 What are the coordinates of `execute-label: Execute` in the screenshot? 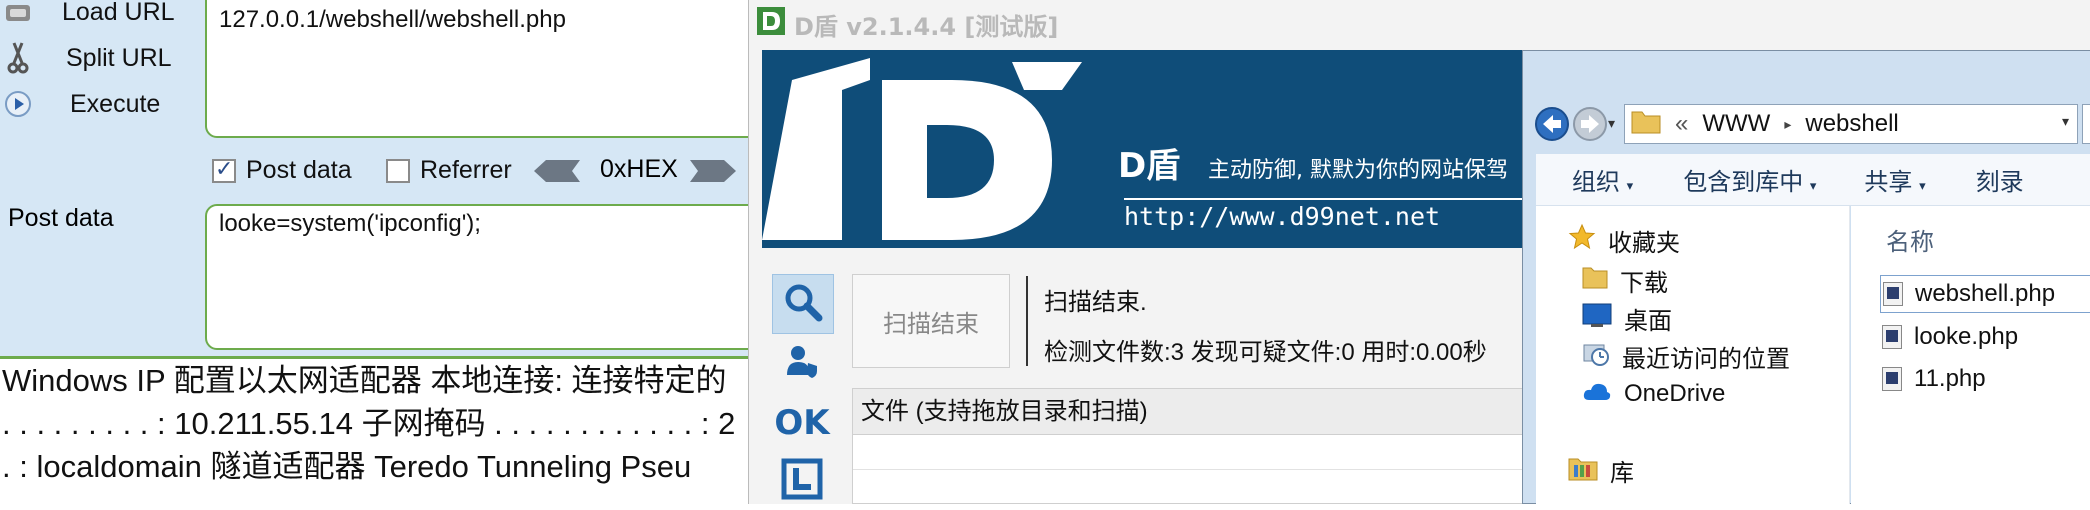 It's located at (115, 103).